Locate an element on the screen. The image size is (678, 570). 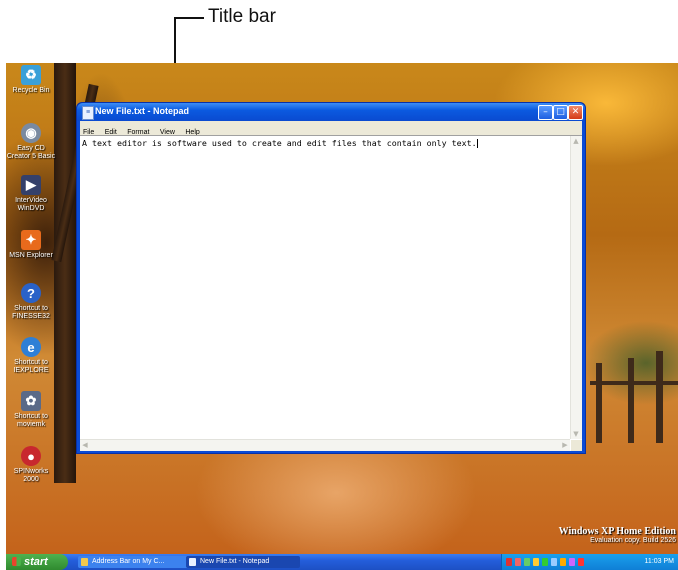
notepad-icon is located at coordinates (192, 562).